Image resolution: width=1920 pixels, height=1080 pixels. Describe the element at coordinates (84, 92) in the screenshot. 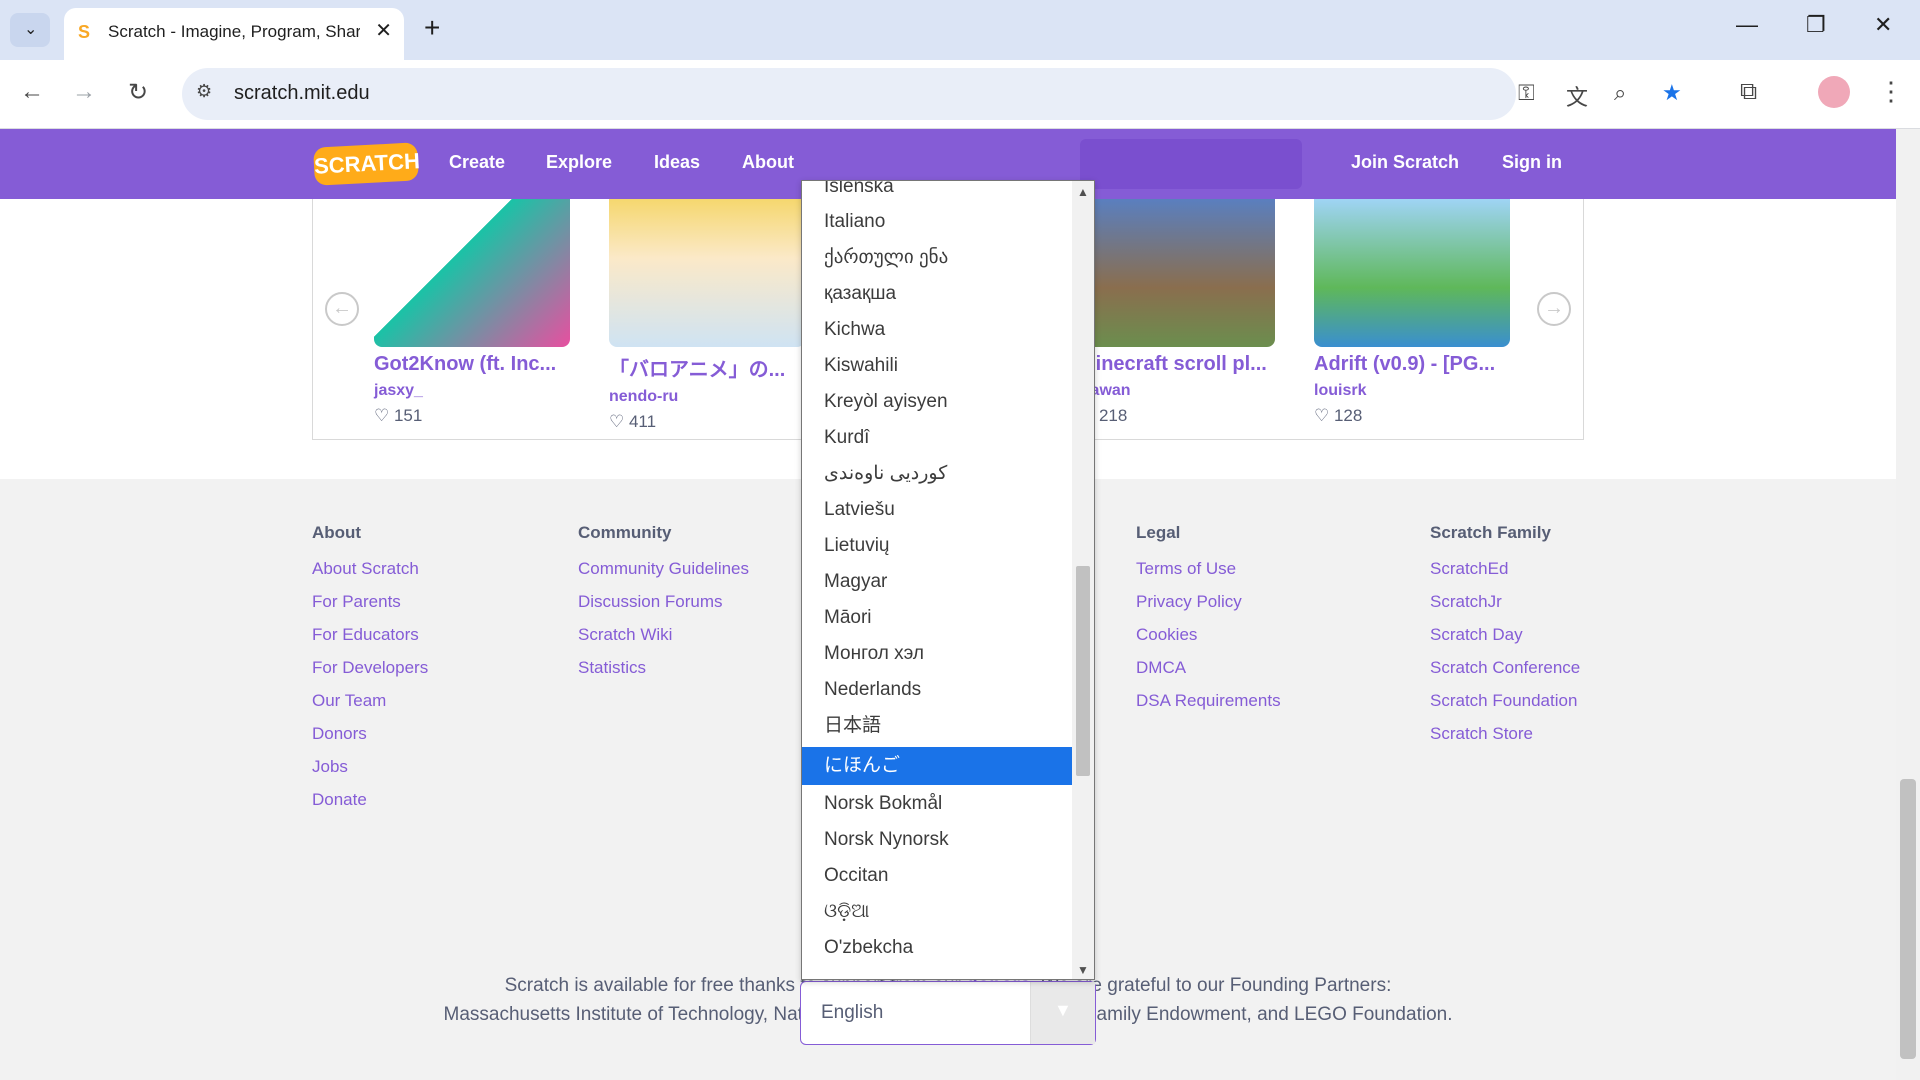

I see `forward-arrow-icon: →` at that location.